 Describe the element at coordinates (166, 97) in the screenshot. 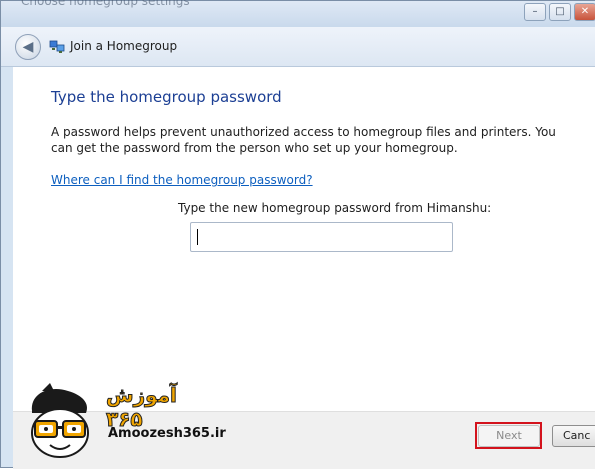

I see `page-heading: Type the homegroup password` at that location.